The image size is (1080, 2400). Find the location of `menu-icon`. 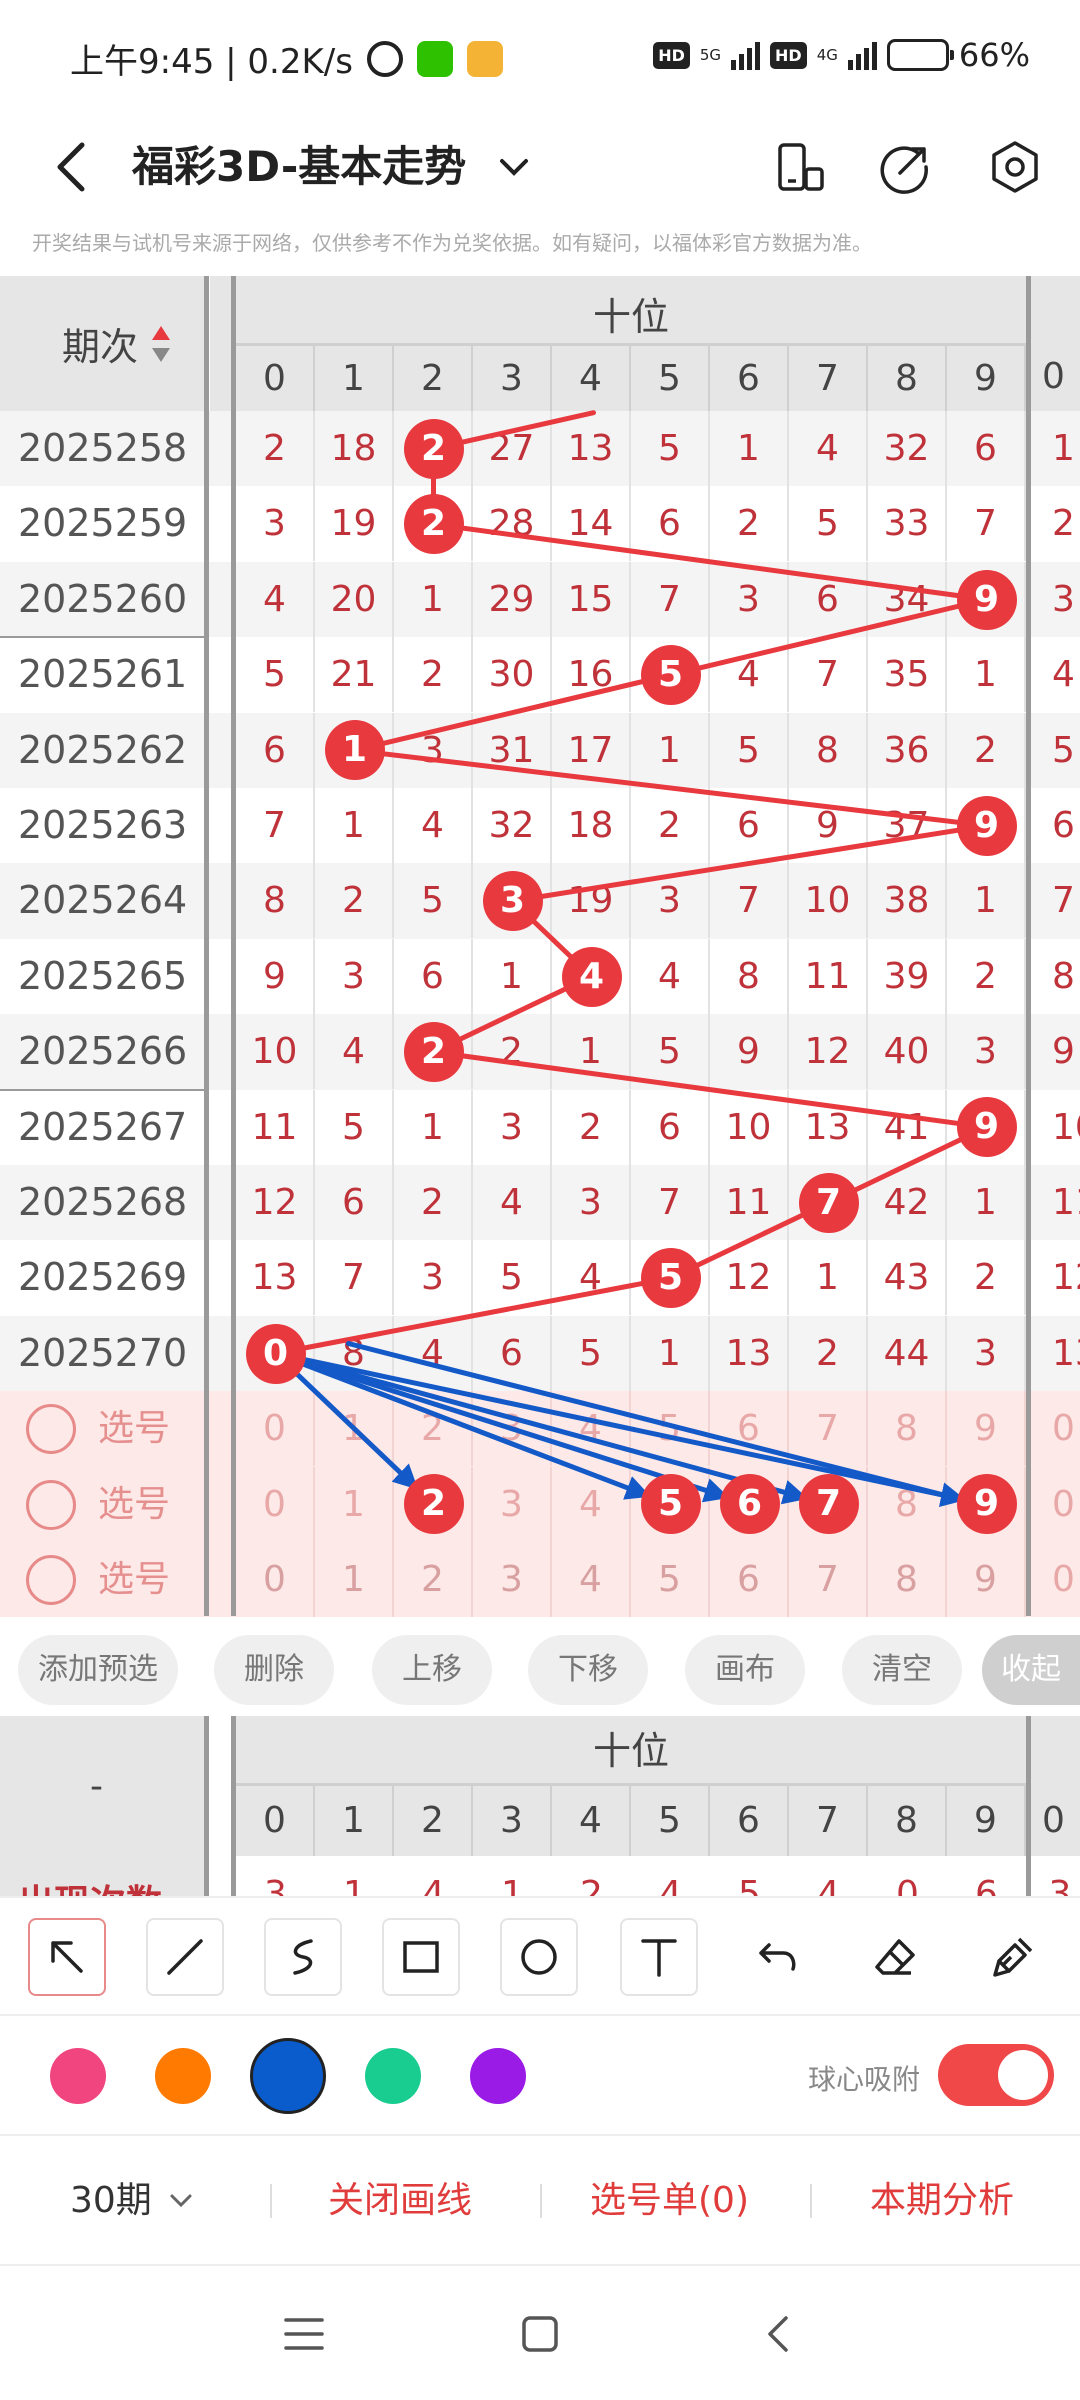

menu-icon is located at coordinates (304, 2334).